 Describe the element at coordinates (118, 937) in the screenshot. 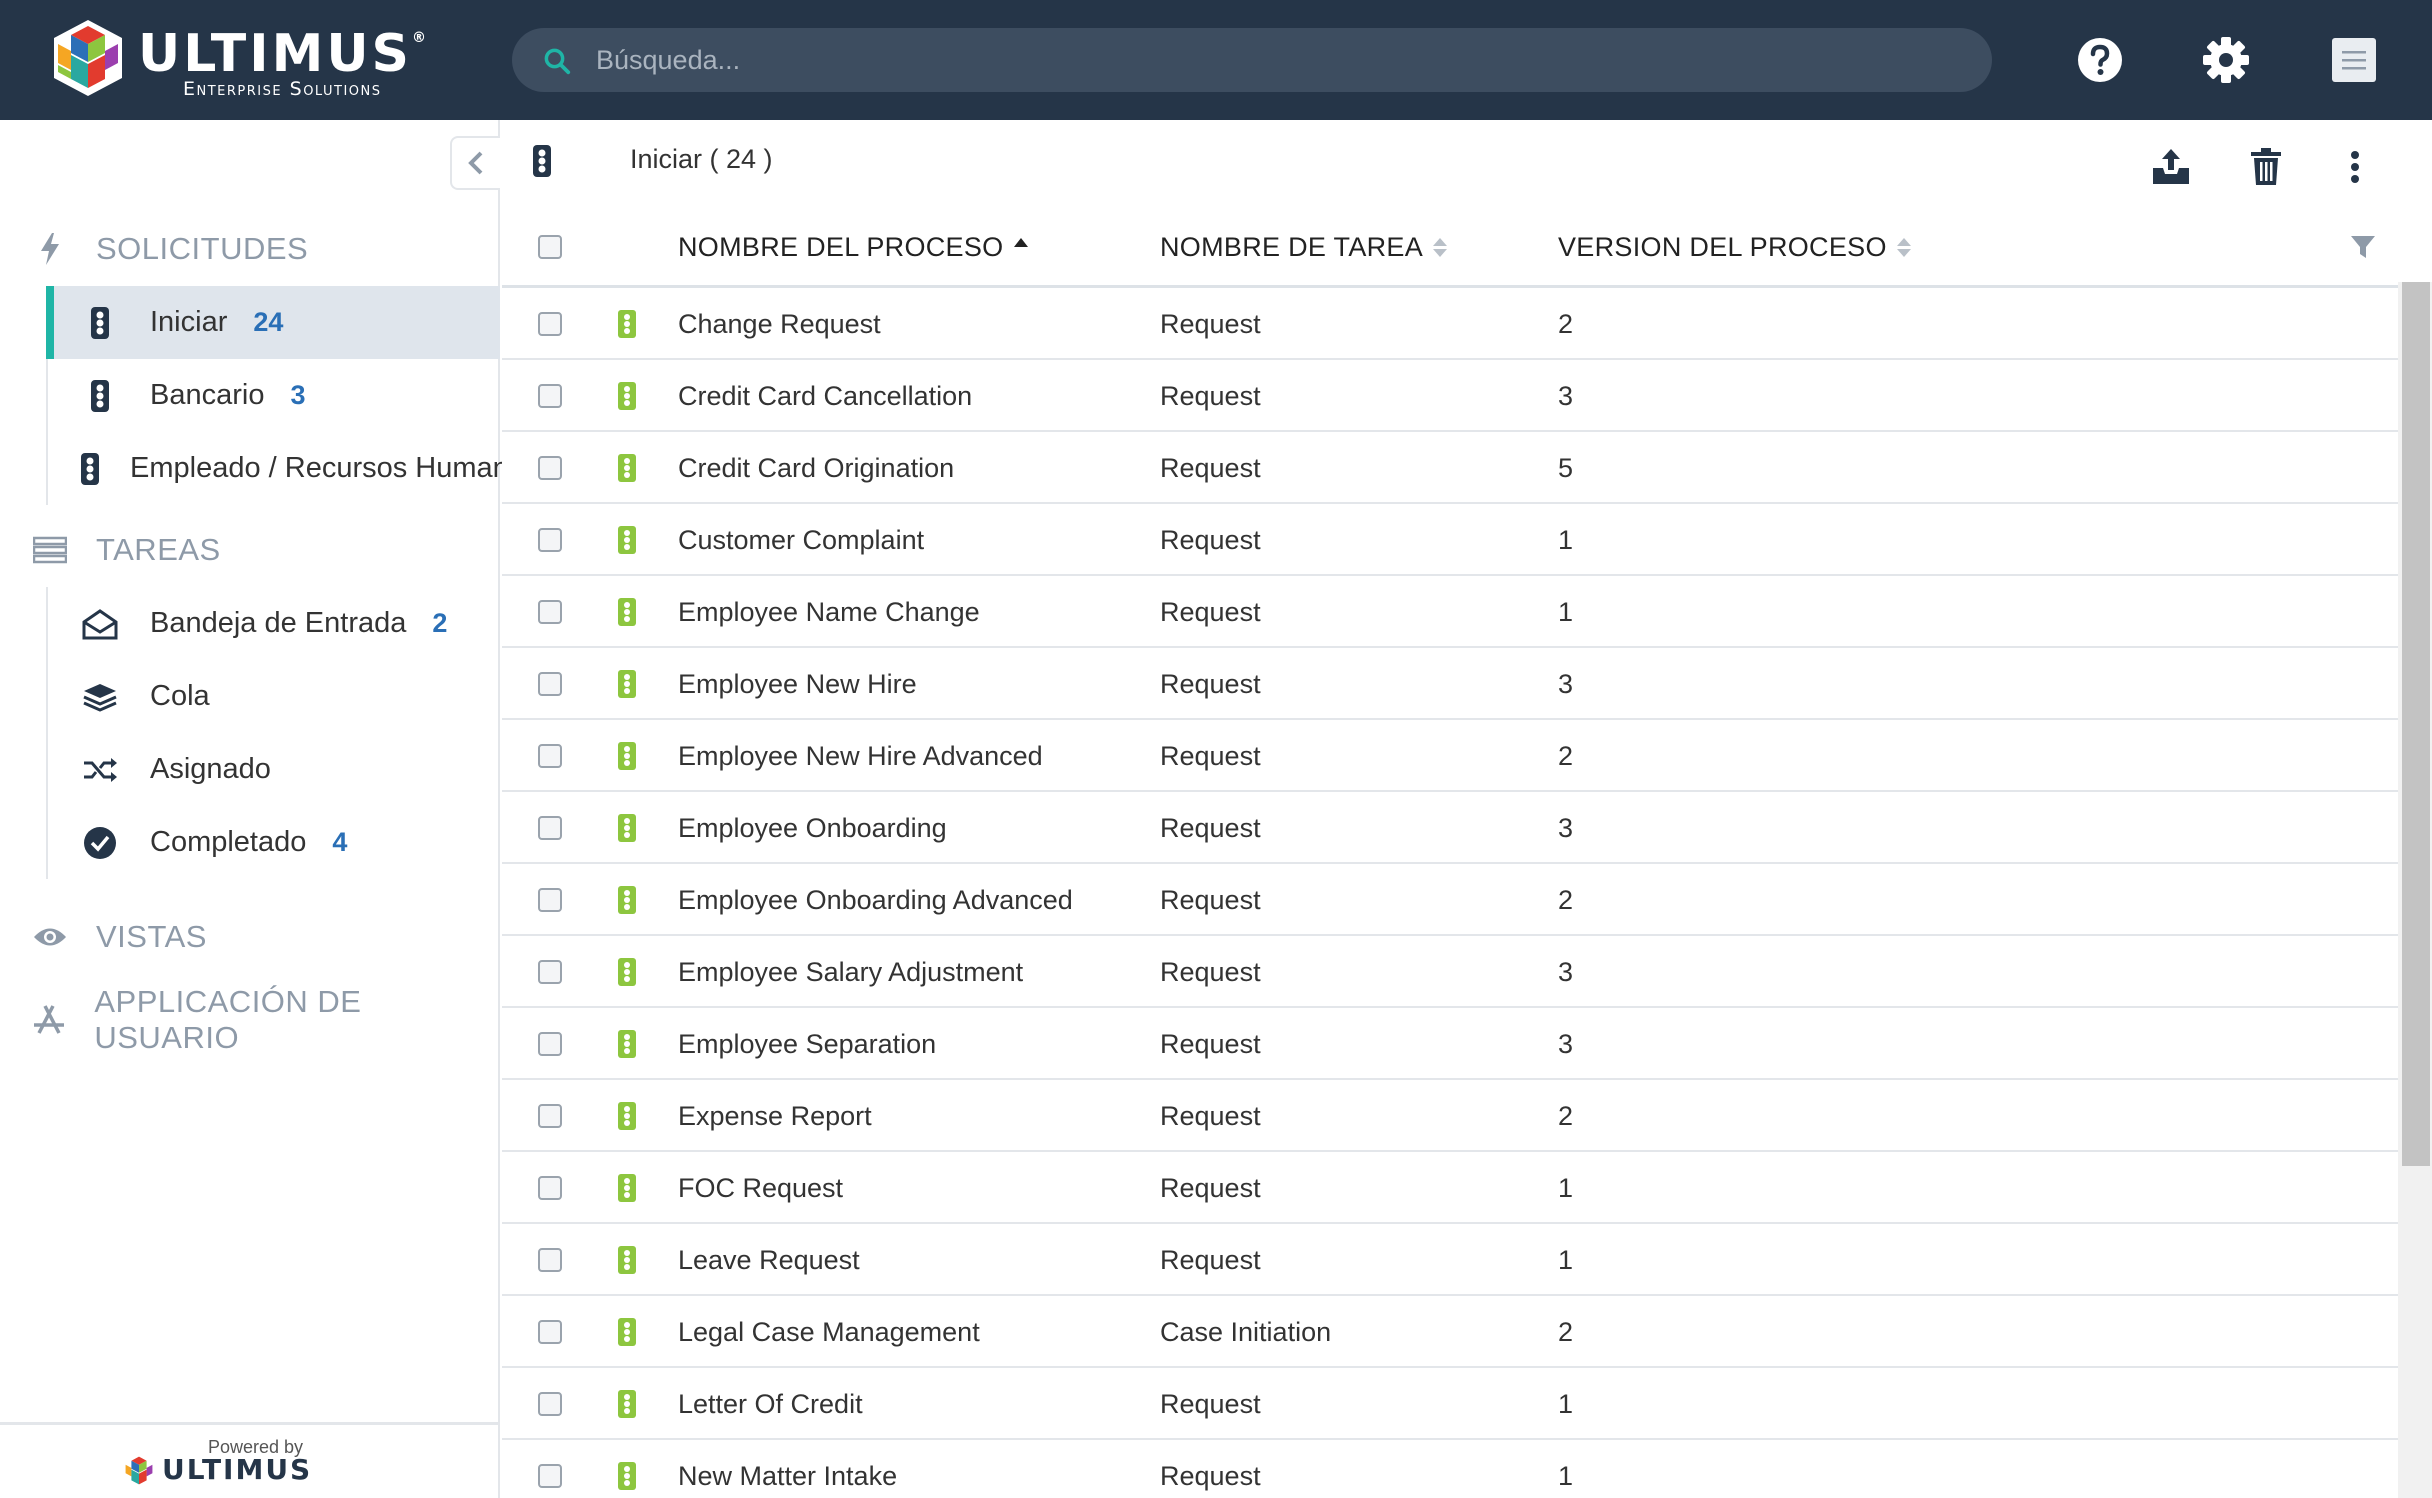

I see `section-vistas: VISTAS` at that location.